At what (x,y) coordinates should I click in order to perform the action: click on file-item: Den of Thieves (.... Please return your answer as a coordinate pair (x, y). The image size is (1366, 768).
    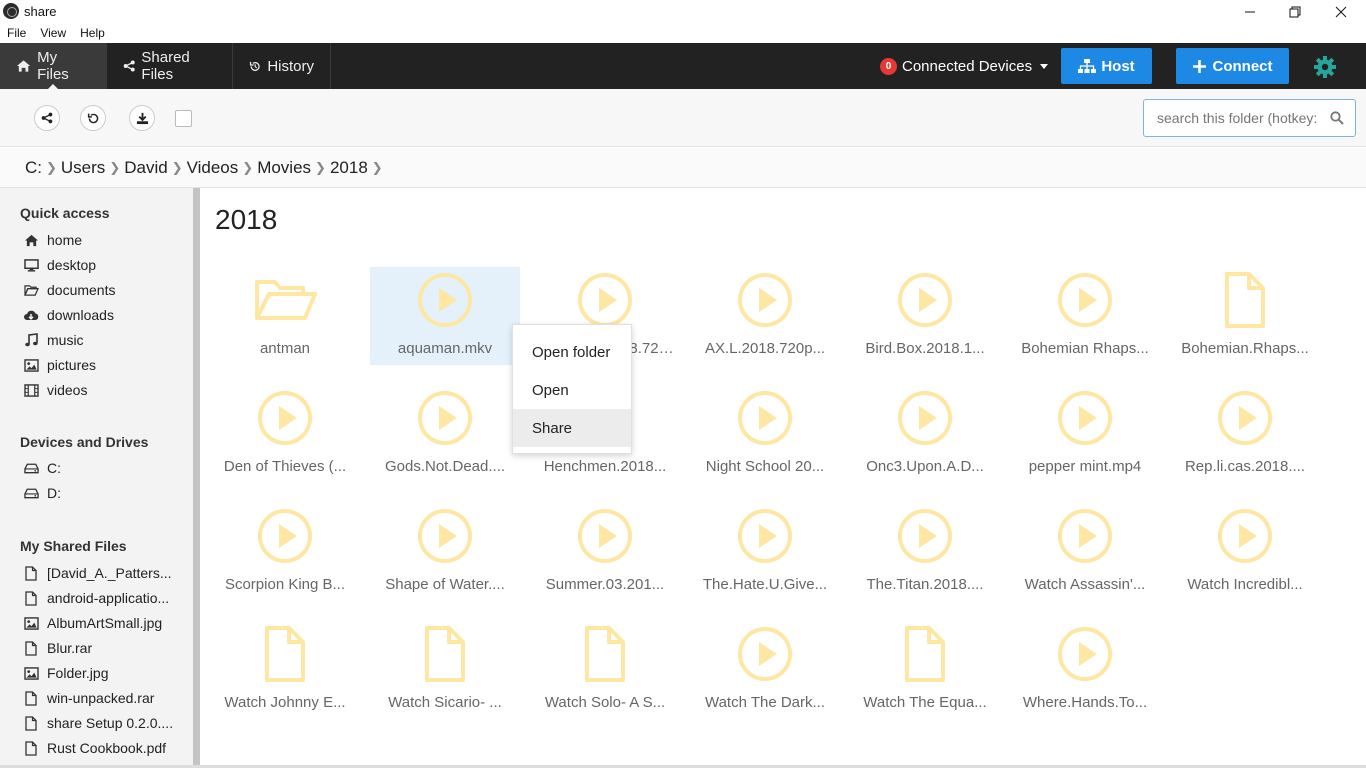
    Looking at the image, I should click on (285, 434).